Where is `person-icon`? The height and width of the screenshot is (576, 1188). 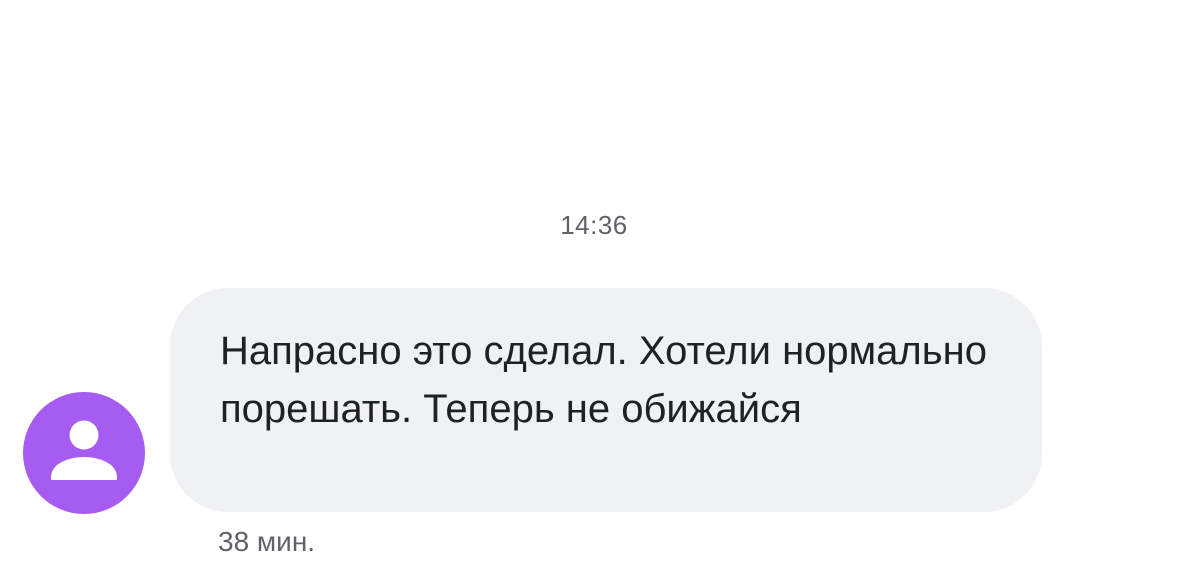
person-icon is located at coordinates (84, 450).